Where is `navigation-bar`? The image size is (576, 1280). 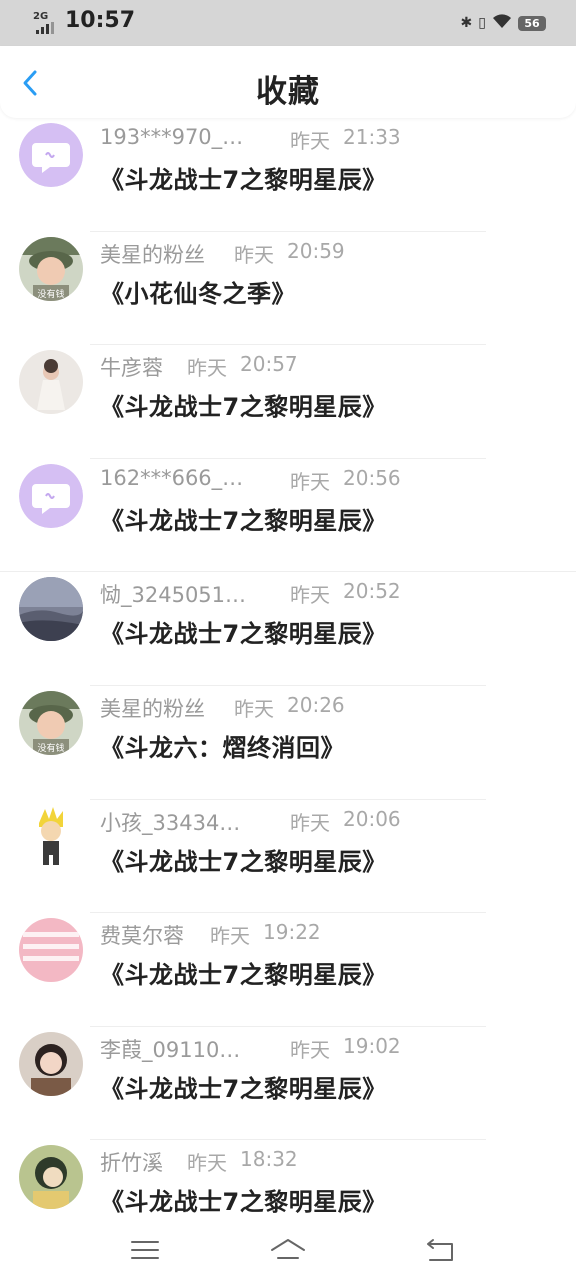 navigation-bar is located at coordinates (288, 1250).